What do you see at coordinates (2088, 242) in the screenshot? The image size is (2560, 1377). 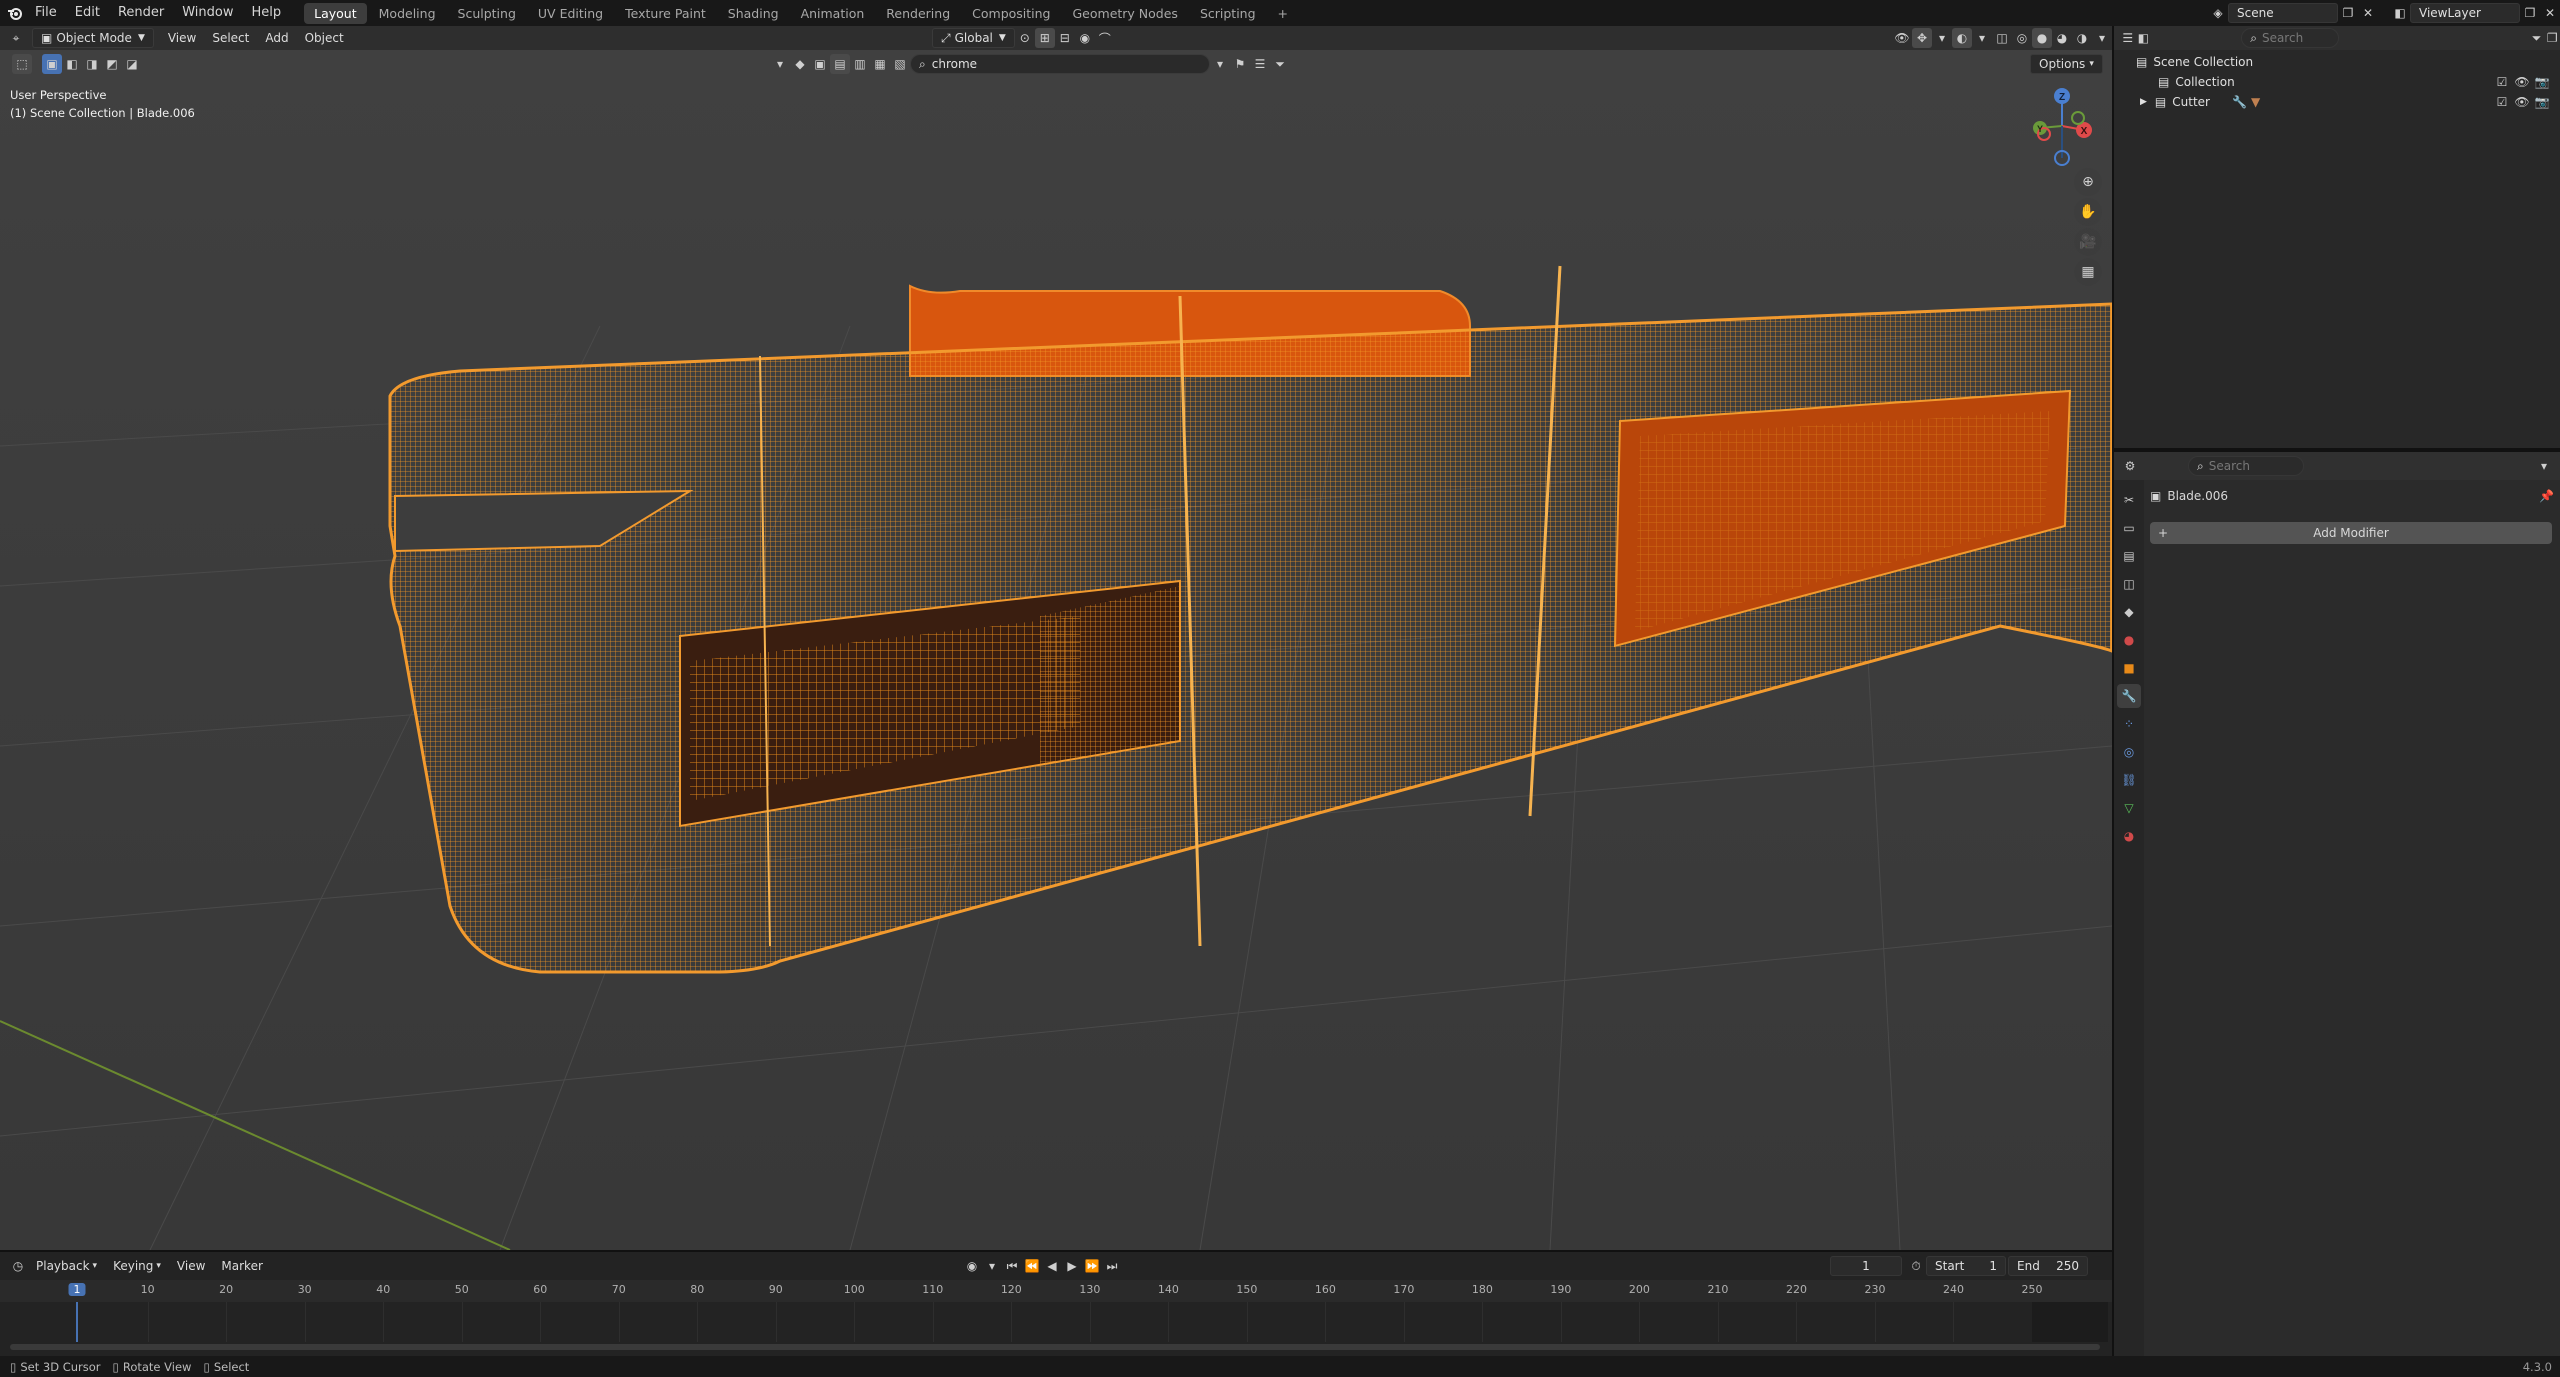 I see `camera-view-icon: 🎥` at bounding box center [2088, 242].